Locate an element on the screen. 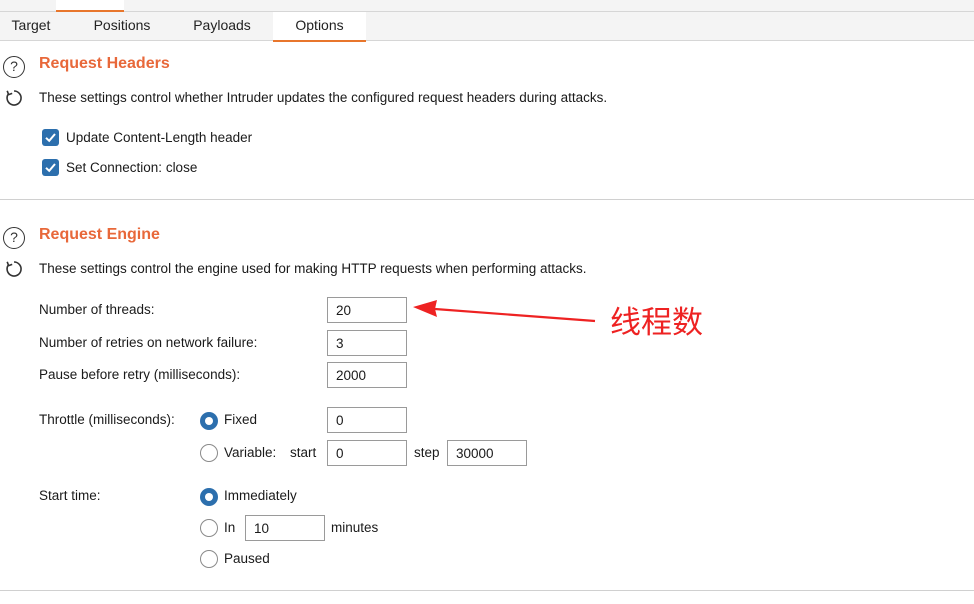 This screenshot has width=974, height=604. throttle-start-input is located at coordinates (367, 453).